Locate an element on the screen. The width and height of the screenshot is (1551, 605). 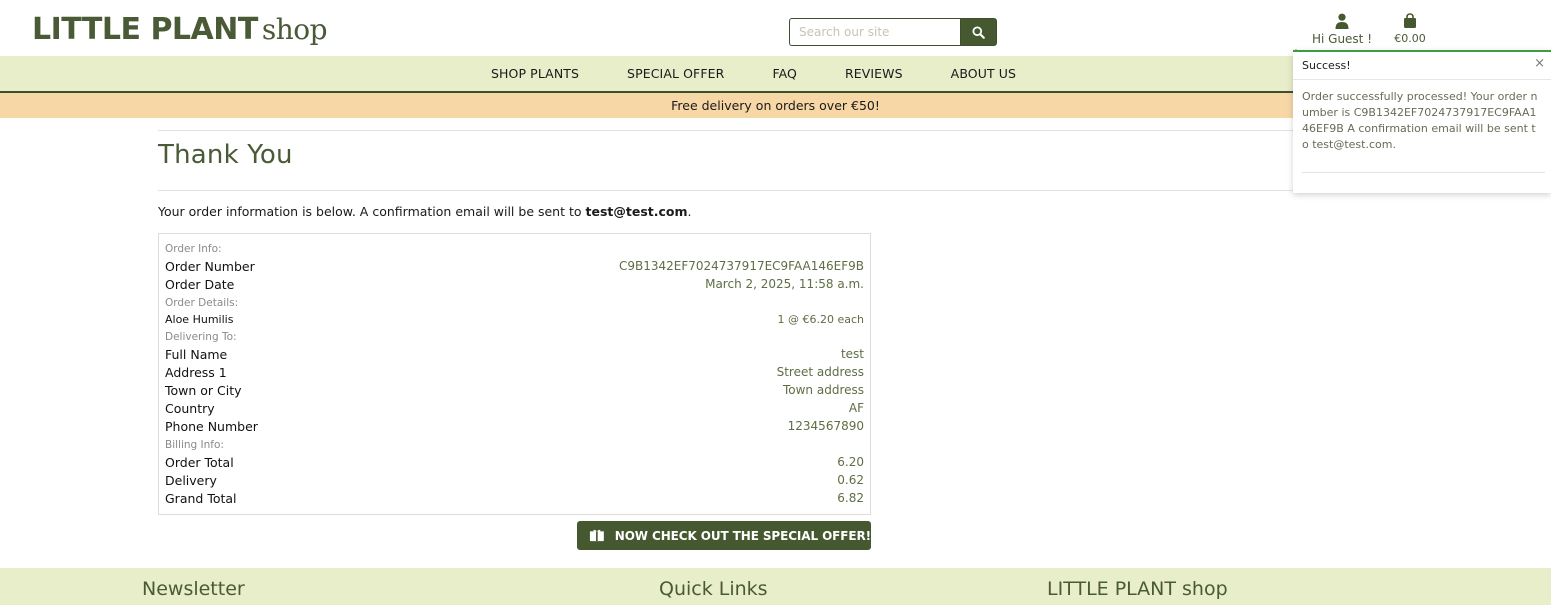
intro-email: test@test.com is located at coordinates (636, 211).